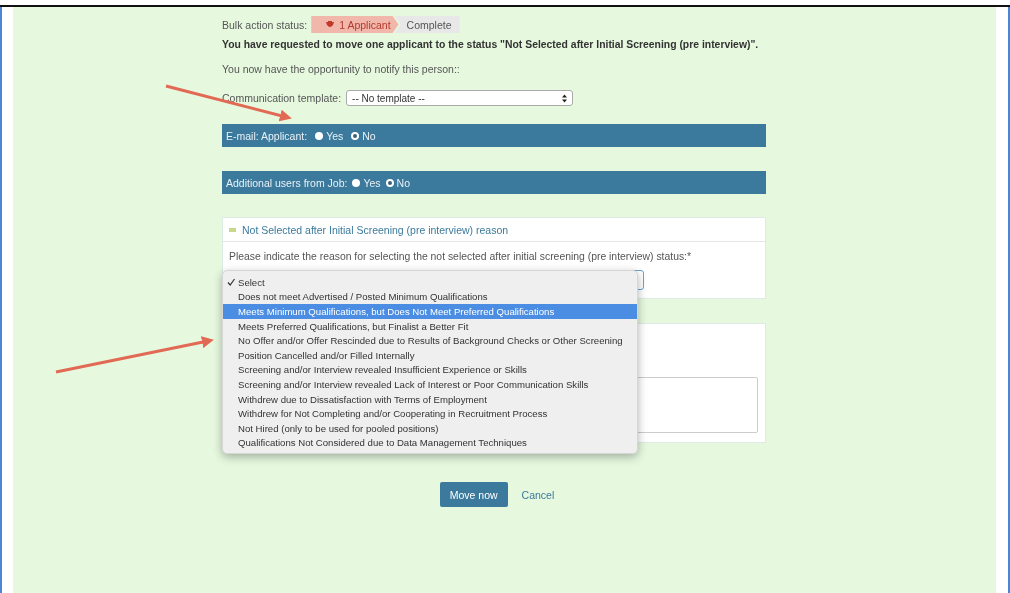  Describe the element at coordinates (538, 494) in the screenshot. I see `cancel-link: Cancel` at that location.